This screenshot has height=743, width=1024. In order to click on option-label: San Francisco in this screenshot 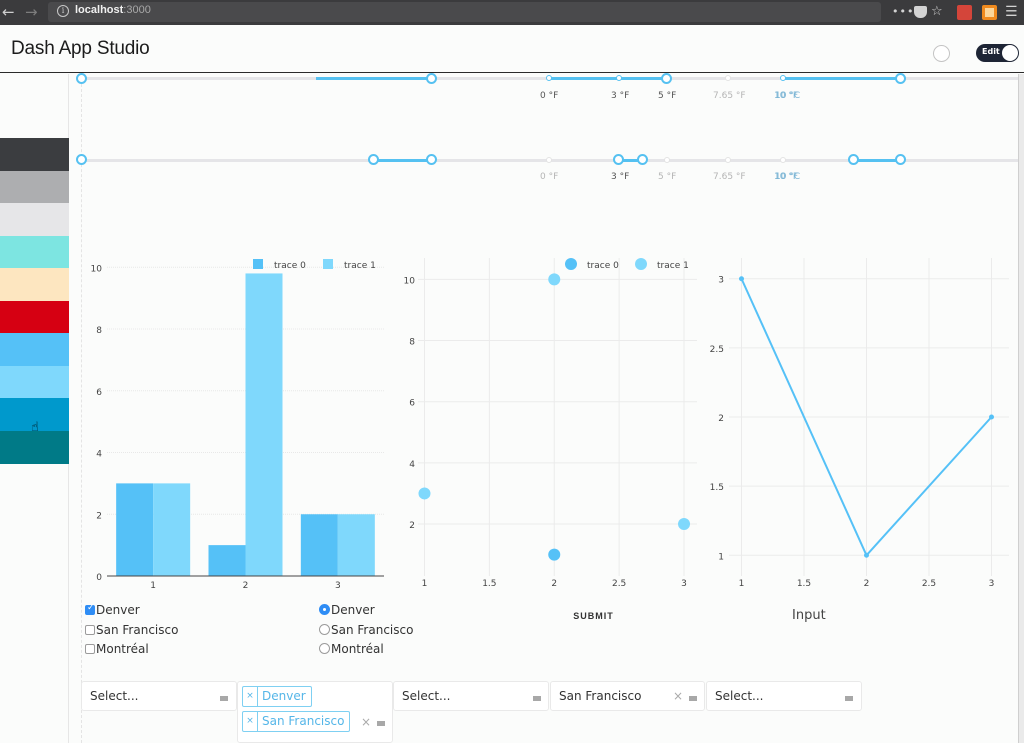, I will do `click(137, 630)`.